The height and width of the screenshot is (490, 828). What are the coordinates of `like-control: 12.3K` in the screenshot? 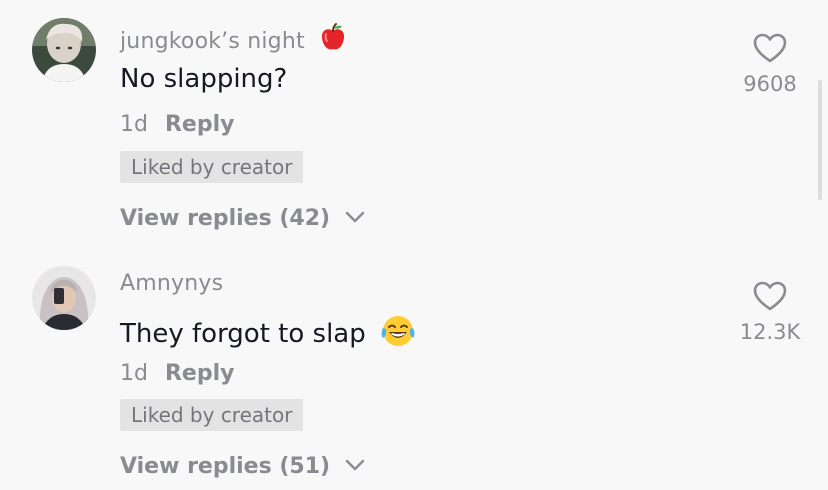 It's located at (770, 312).